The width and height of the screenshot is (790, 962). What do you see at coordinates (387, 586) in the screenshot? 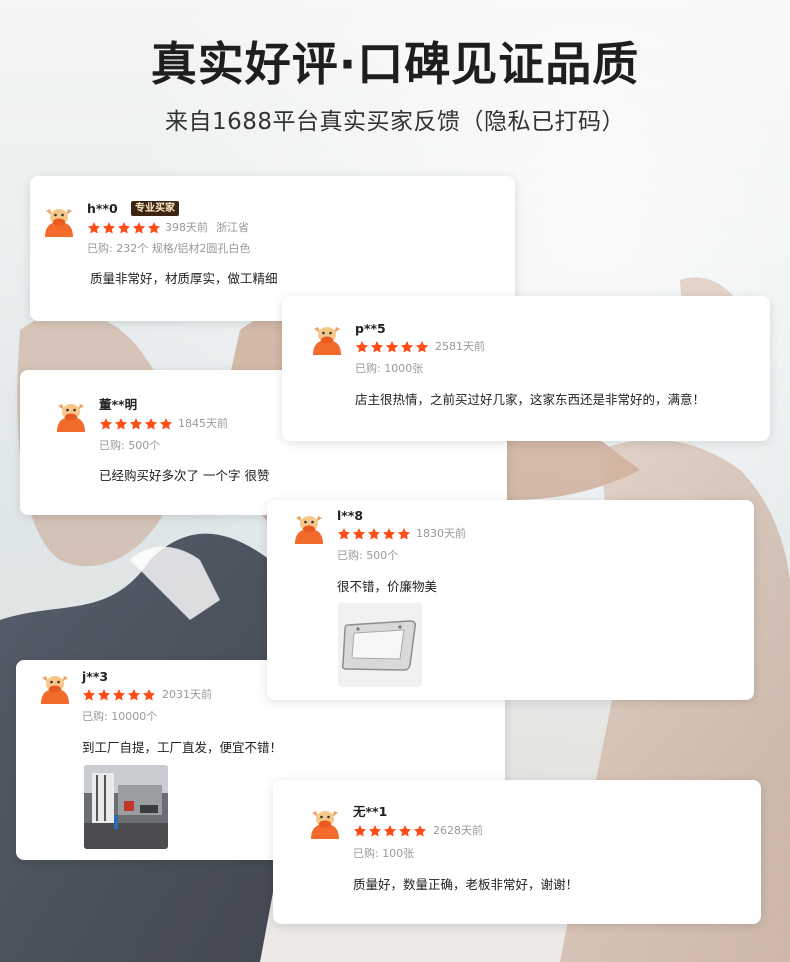
I see `review-comment: 很不错，价廉物美` at bounding box center [387, 586].